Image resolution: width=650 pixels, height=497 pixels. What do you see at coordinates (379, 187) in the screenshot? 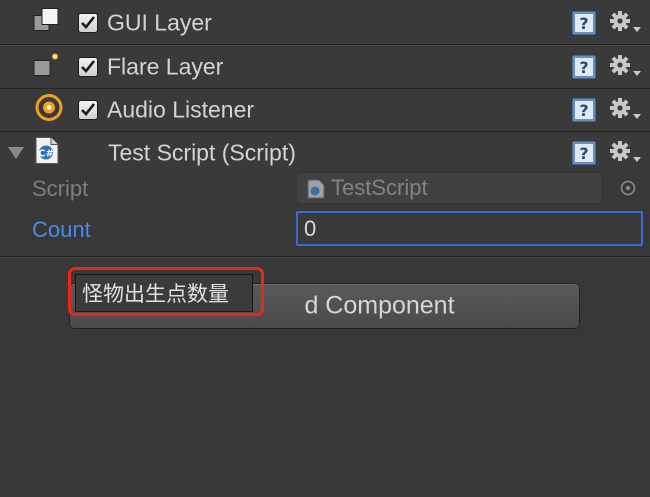
I see `script-object-value: TestScript` at bounding box center [379, 187].